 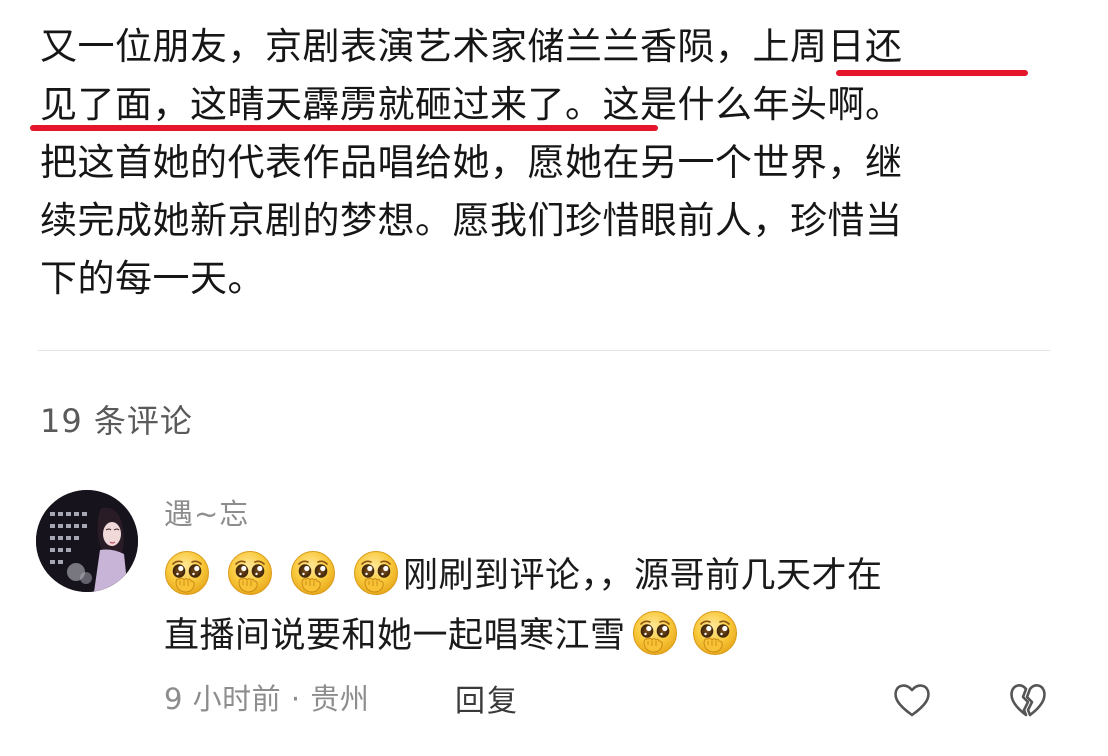 I want to click on comment-text: 刚刷到评论，，源哥前几天才在 直播间说要和她一起唱寒江雪, so click(x=604, y=606).